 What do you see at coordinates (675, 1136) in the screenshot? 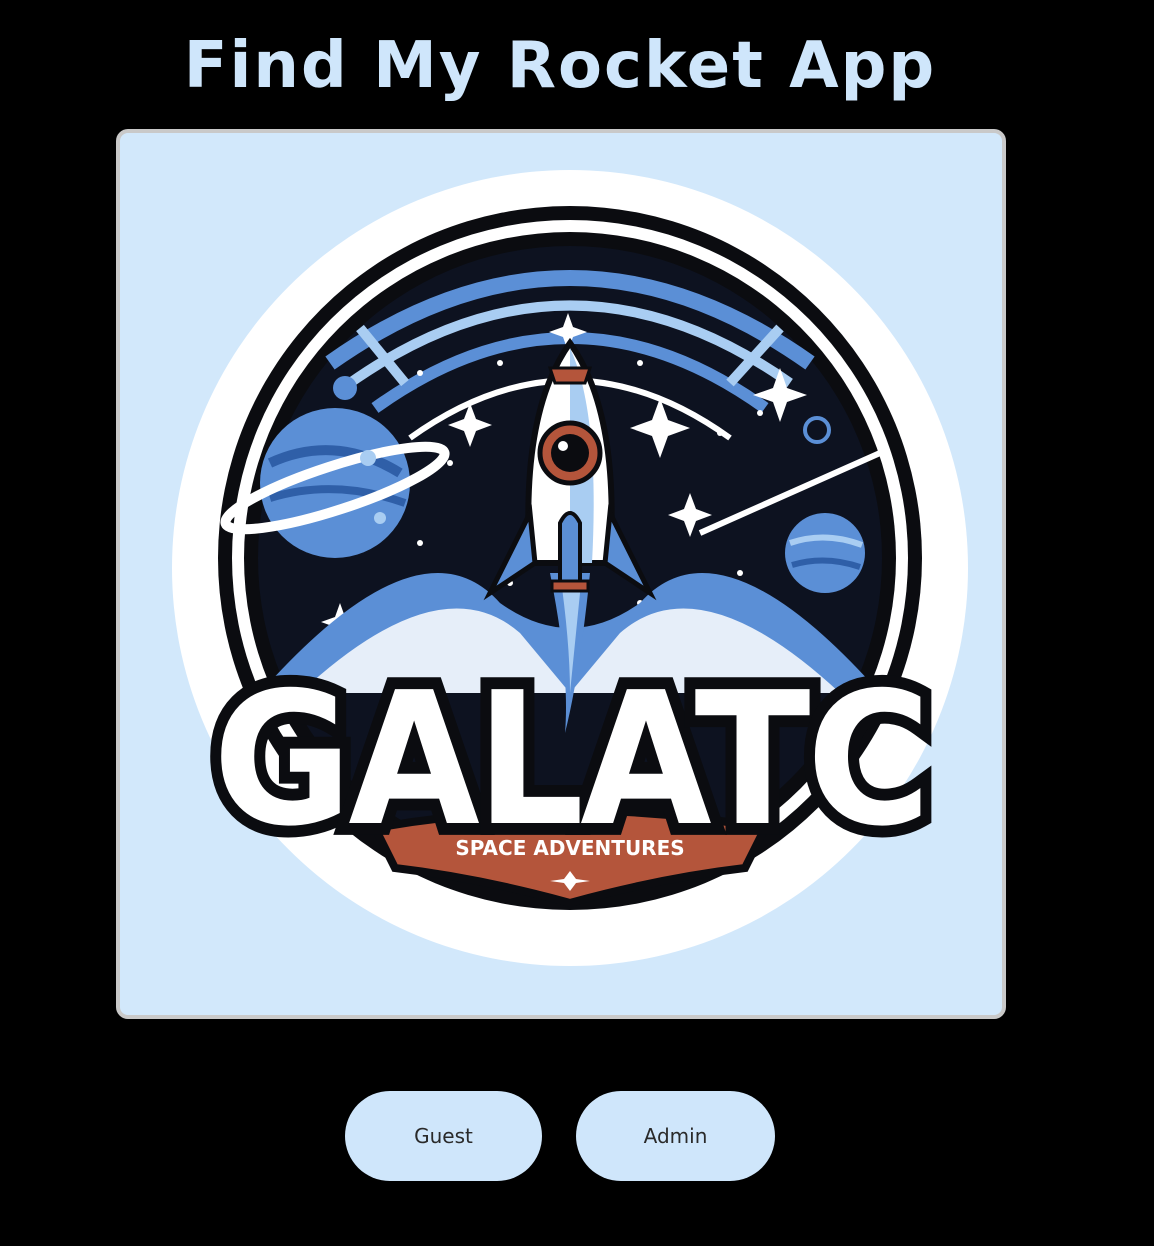
I see `admin-login-button: Admin` at bounding box center [675, 1136].